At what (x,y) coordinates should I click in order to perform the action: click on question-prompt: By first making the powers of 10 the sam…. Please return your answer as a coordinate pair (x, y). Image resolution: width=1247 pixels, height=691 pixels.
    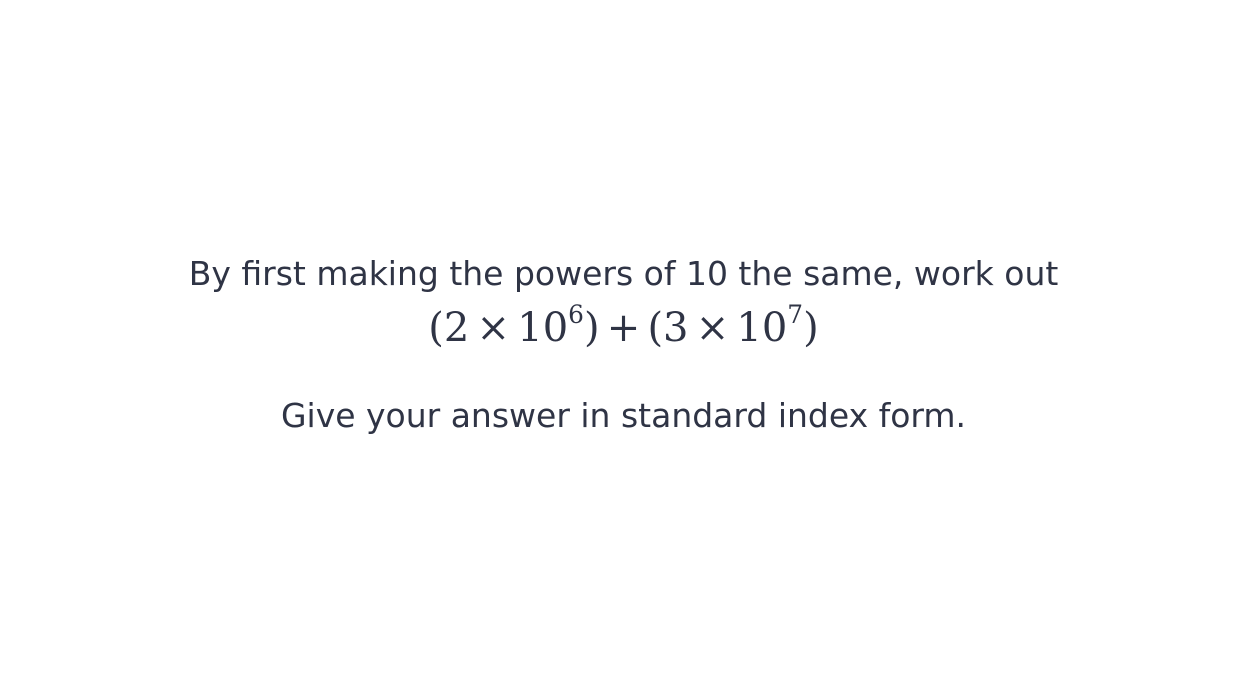
    Looking at the image, I should click on (623, 273).